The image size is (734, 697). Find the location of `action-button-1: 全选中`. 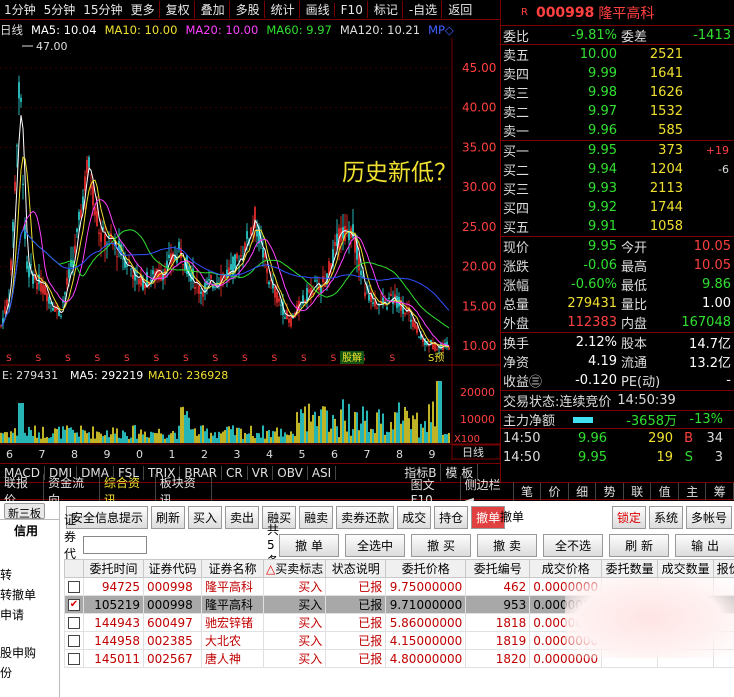

action-button-1: 全选中 is located at coordinates (375, 545).